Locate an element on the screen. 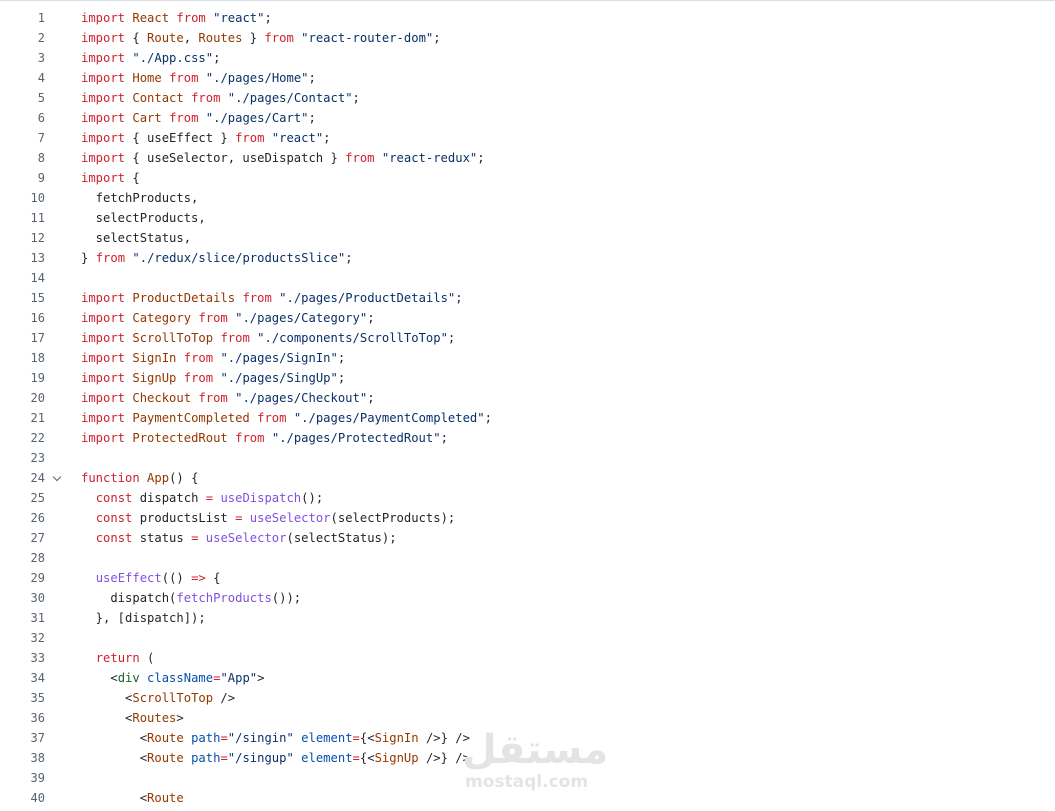 The width and height of the screenshot is (1055, 811). code-line: 28 is located at coordinates (527, 558).